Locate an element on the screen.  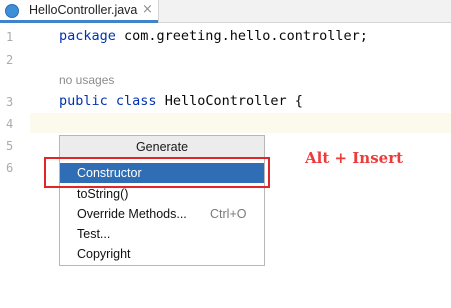
line-number: 5 is located at coordinates (10, 146).